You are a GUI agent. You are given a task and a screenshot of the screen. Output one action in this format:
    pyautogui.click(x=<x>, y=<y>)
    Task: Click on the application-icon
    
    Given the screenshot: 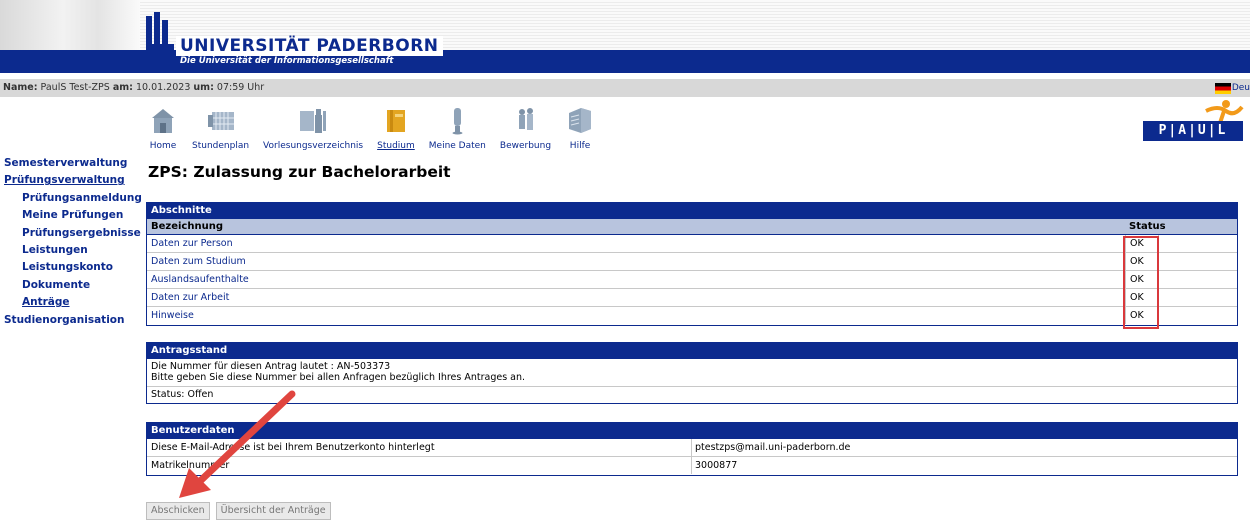 What is the action you would take?
    pyautogui.click(x=525, y=120)
    